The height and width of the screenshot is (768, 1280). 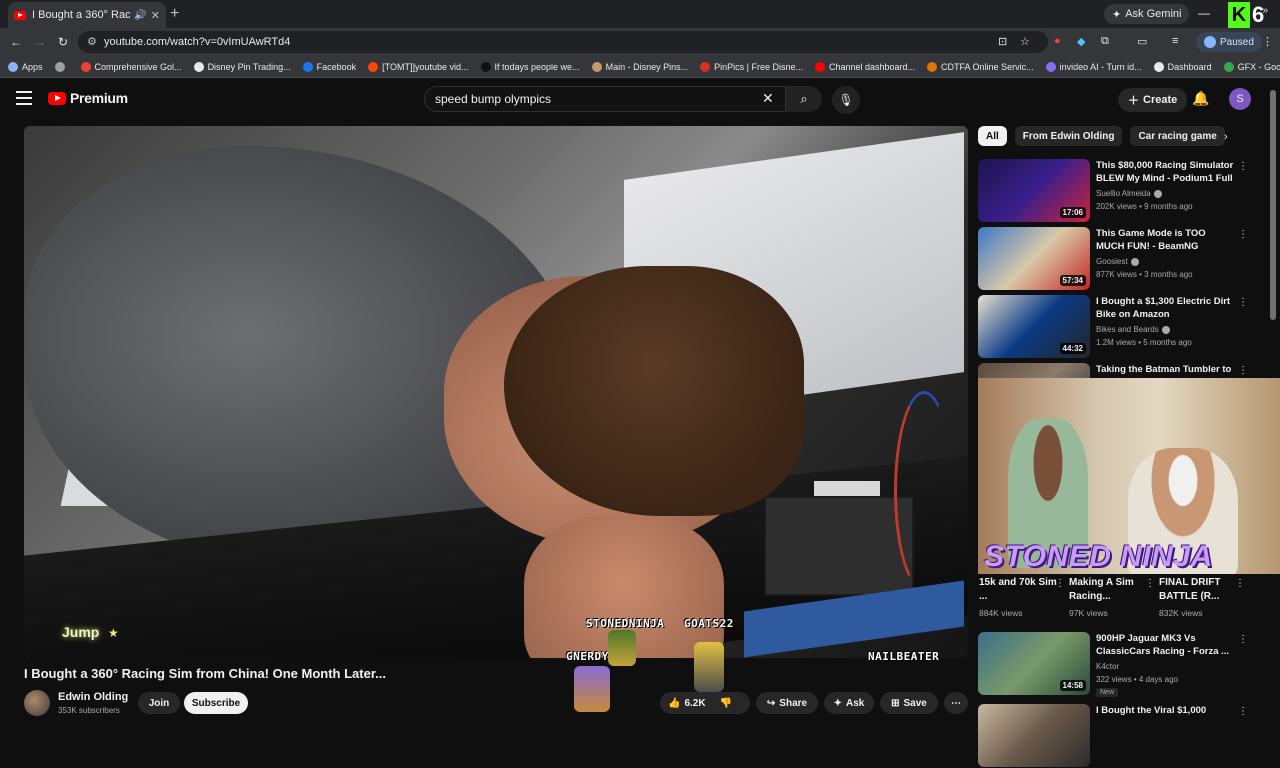 I want to click on address-bar: ⚙ youtube.com/watch?v=0vImUAwRTd4, so click(x=563, y=42).